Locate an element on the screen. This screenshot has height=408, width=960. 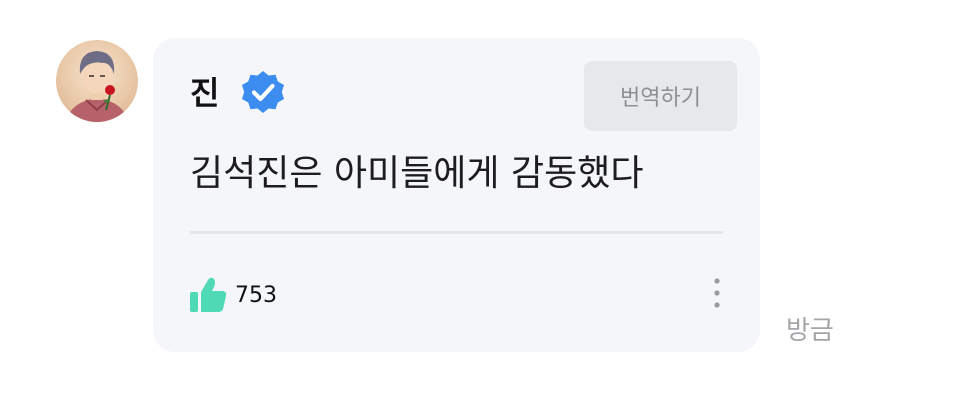
thumbs-up-icon is located at coordinates (208, 295).